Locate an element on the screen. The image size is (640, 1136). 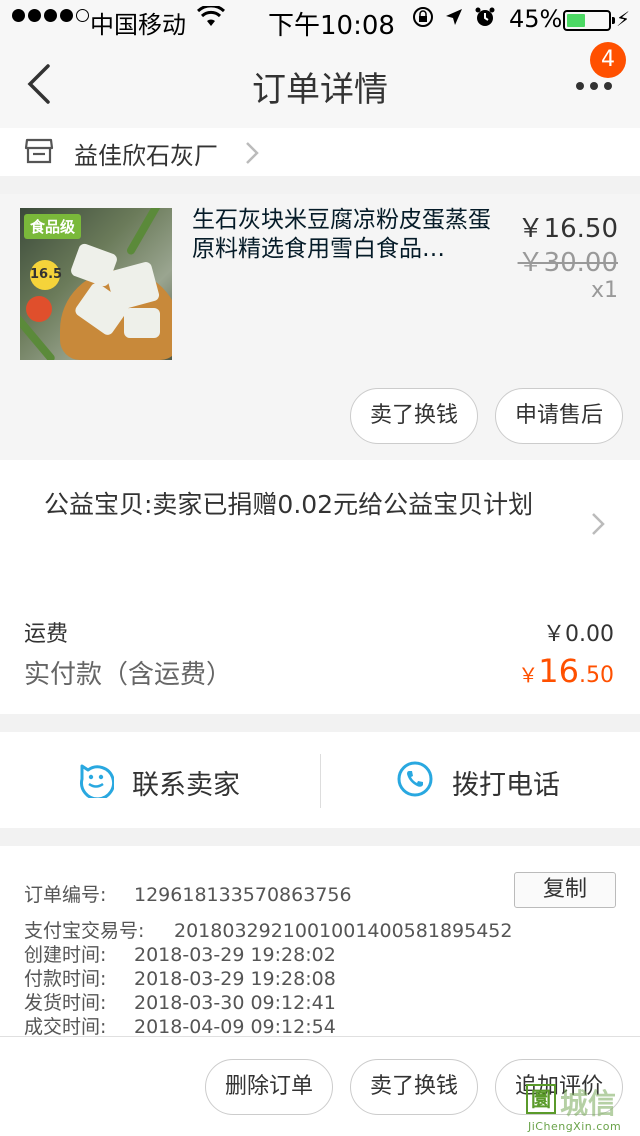
clock: 下午10:08 is located at coordinates (331, 26).